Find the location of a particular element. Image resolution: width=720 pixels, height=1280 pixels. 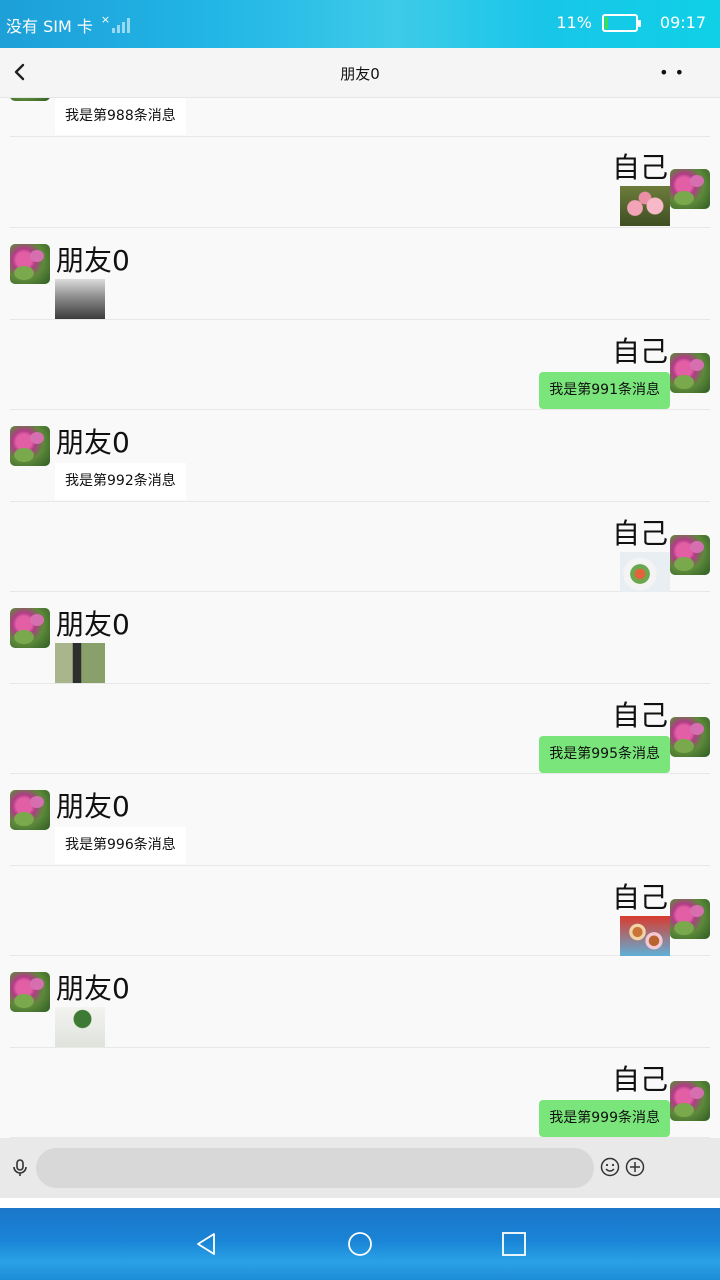

signal-icon is located at coordinates (121, 25).